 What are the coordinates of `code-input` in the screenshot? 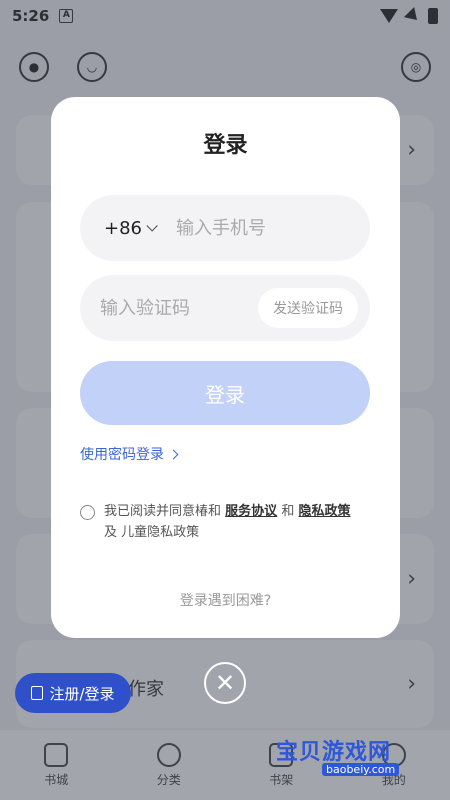 It's located at (175, 308).